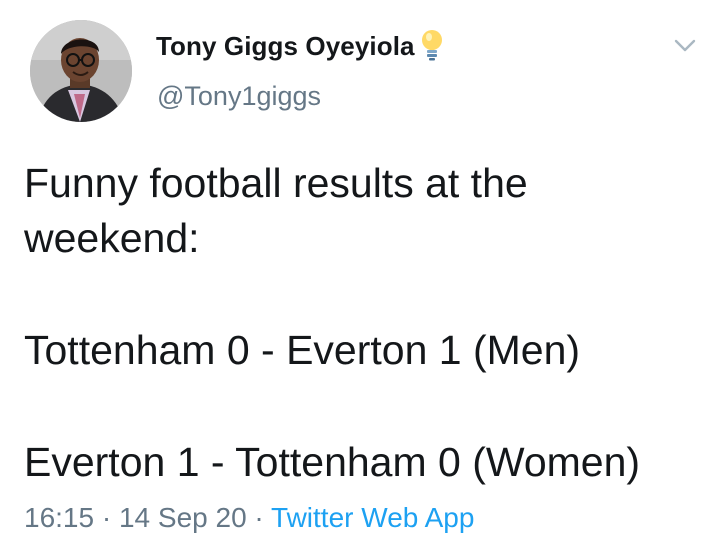 This screenshot has height=550, width=720. I want to click on avatar, so click(81, 71).